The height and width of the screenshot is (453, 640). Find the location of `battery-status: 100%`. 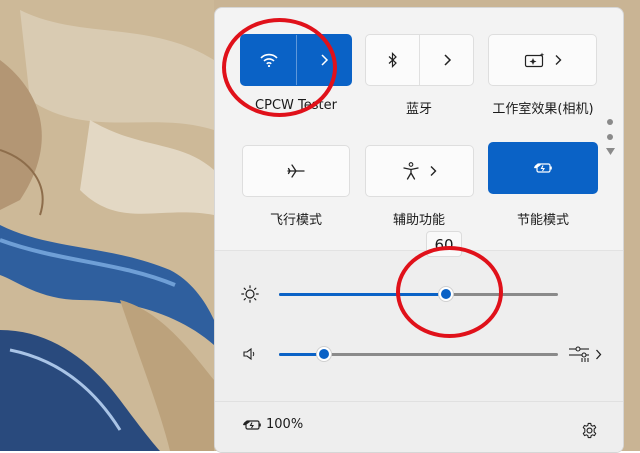

battery-status: 100% is located at coordinates (272, 424).